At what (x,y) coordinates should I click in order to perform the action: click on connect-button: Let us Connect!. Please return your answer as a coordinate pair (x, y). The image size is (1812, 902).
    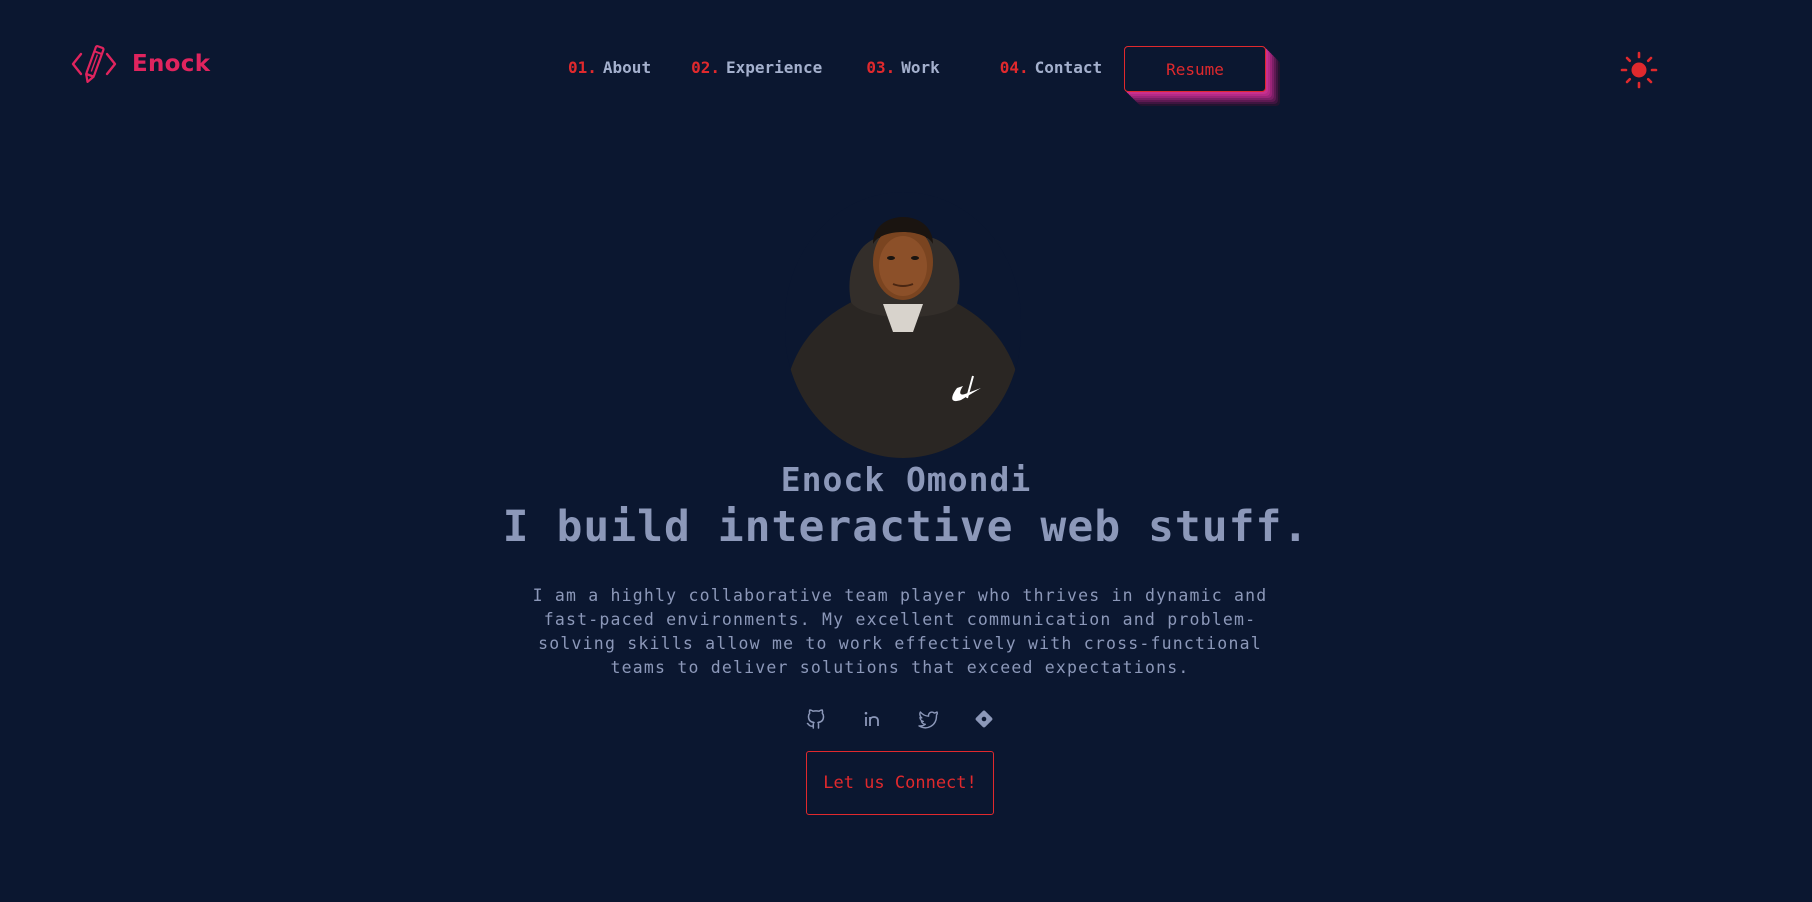
    Looking at the image, I should click on (900, 783).